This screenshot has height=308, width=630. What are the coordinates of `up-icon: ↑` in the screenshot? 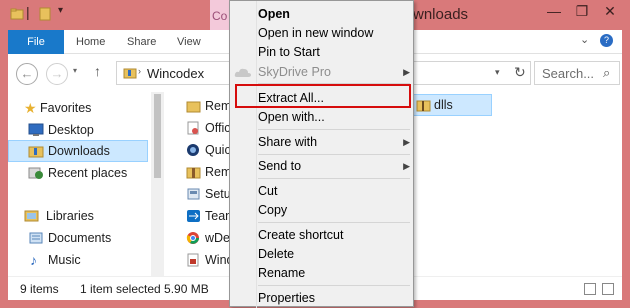 It's located at (97, 71).